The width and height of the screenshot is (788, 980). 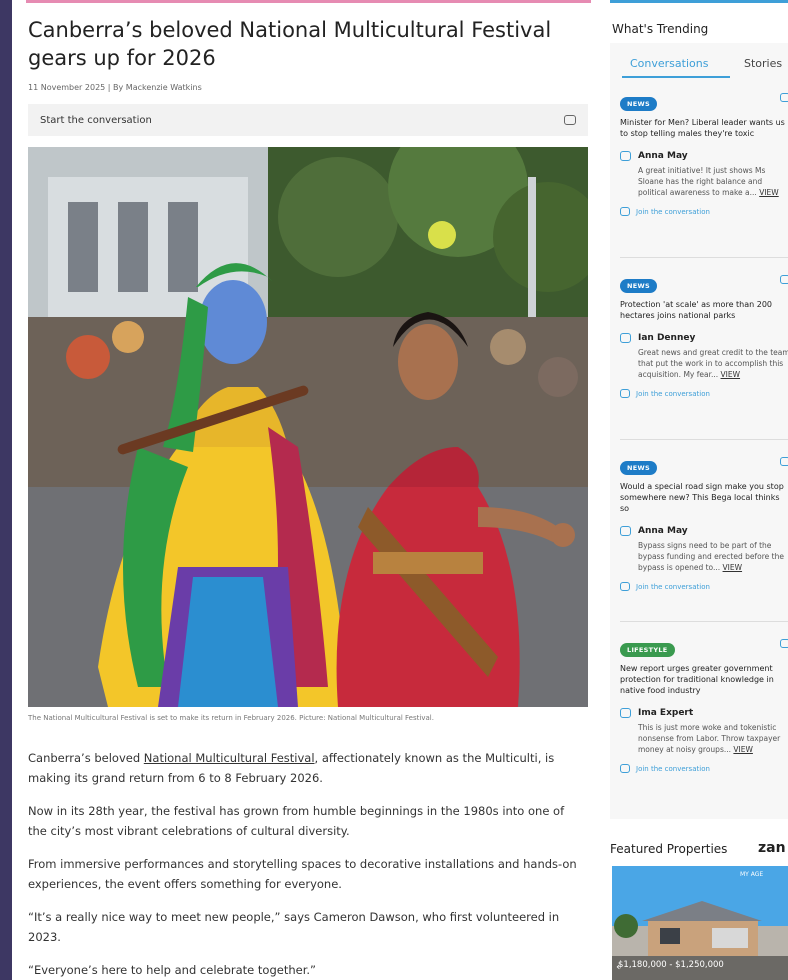 I want to click on trending-tabs: Conversations Stories, so click(x=699, y=63).